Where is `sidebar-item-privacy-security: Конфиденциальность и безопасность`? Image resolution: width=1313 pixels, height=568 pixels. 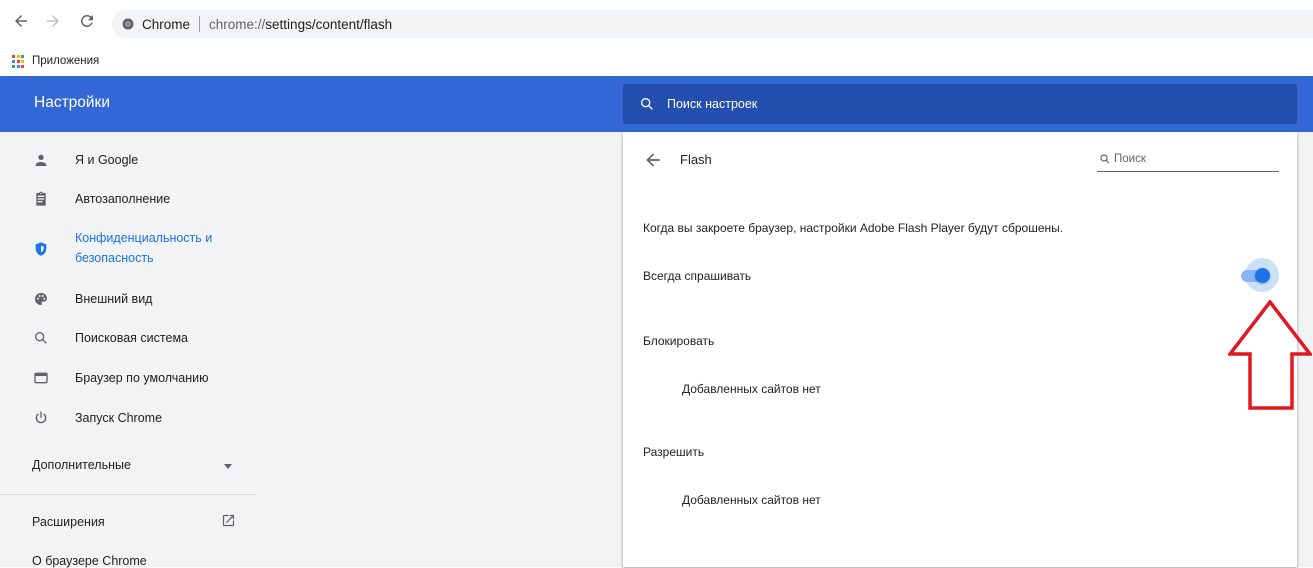 sidebar-item-privacy-security: Конфиденциальность и безопасность is located at coordinates (128, 249).